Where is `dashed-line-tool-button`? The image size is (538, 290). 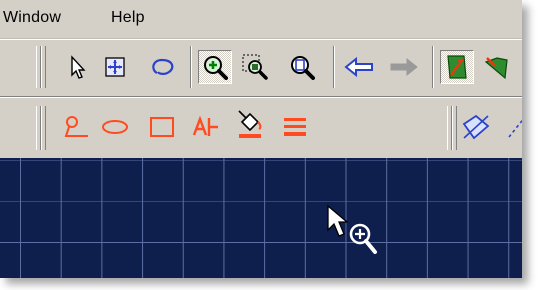 dashed-line-tool-button is located at coordinates (512, 127).